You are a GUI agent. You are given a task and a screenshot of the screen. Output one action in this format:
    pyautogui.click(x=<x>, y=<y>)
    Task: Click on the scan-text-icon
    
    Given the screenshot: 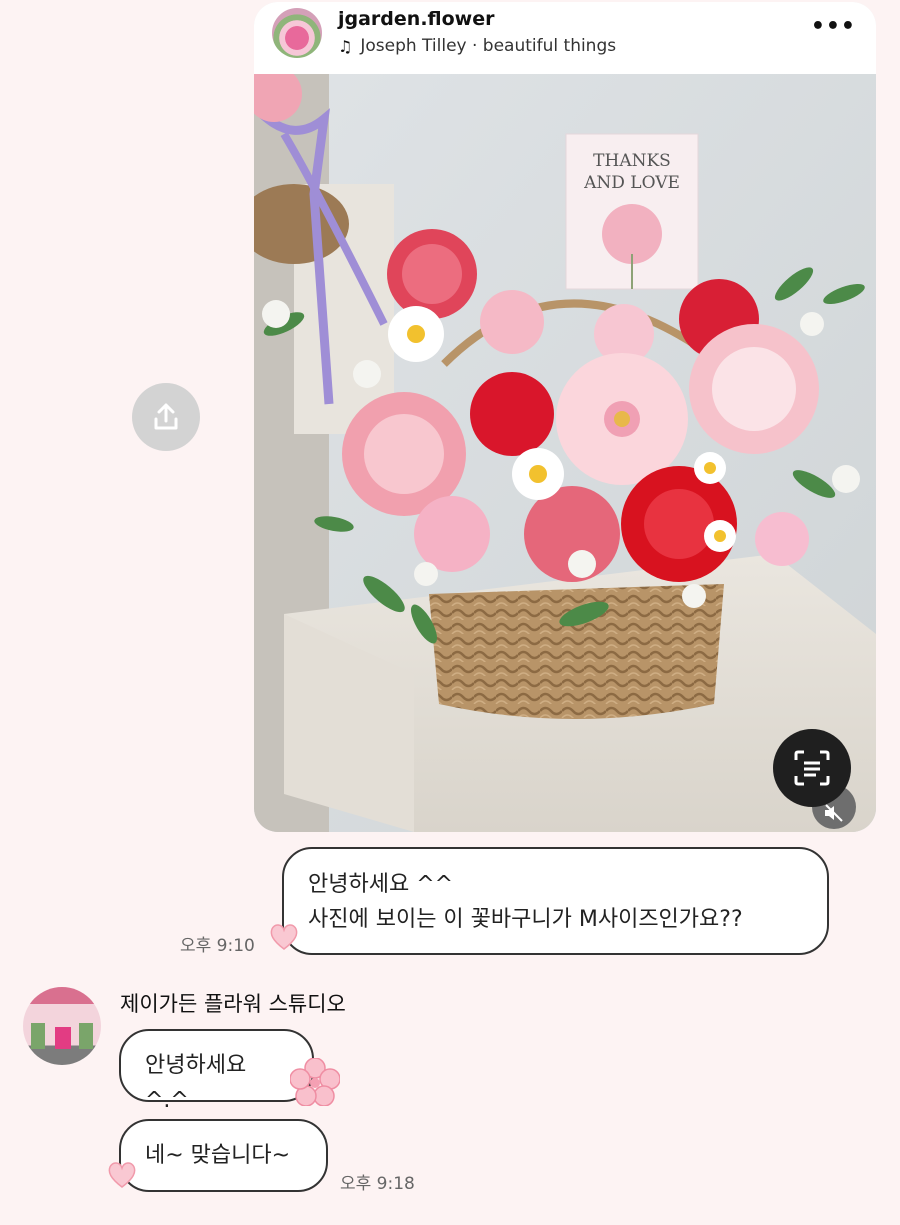 What is the action you would take?
    pyautogui.click(x=812, y=768)
    